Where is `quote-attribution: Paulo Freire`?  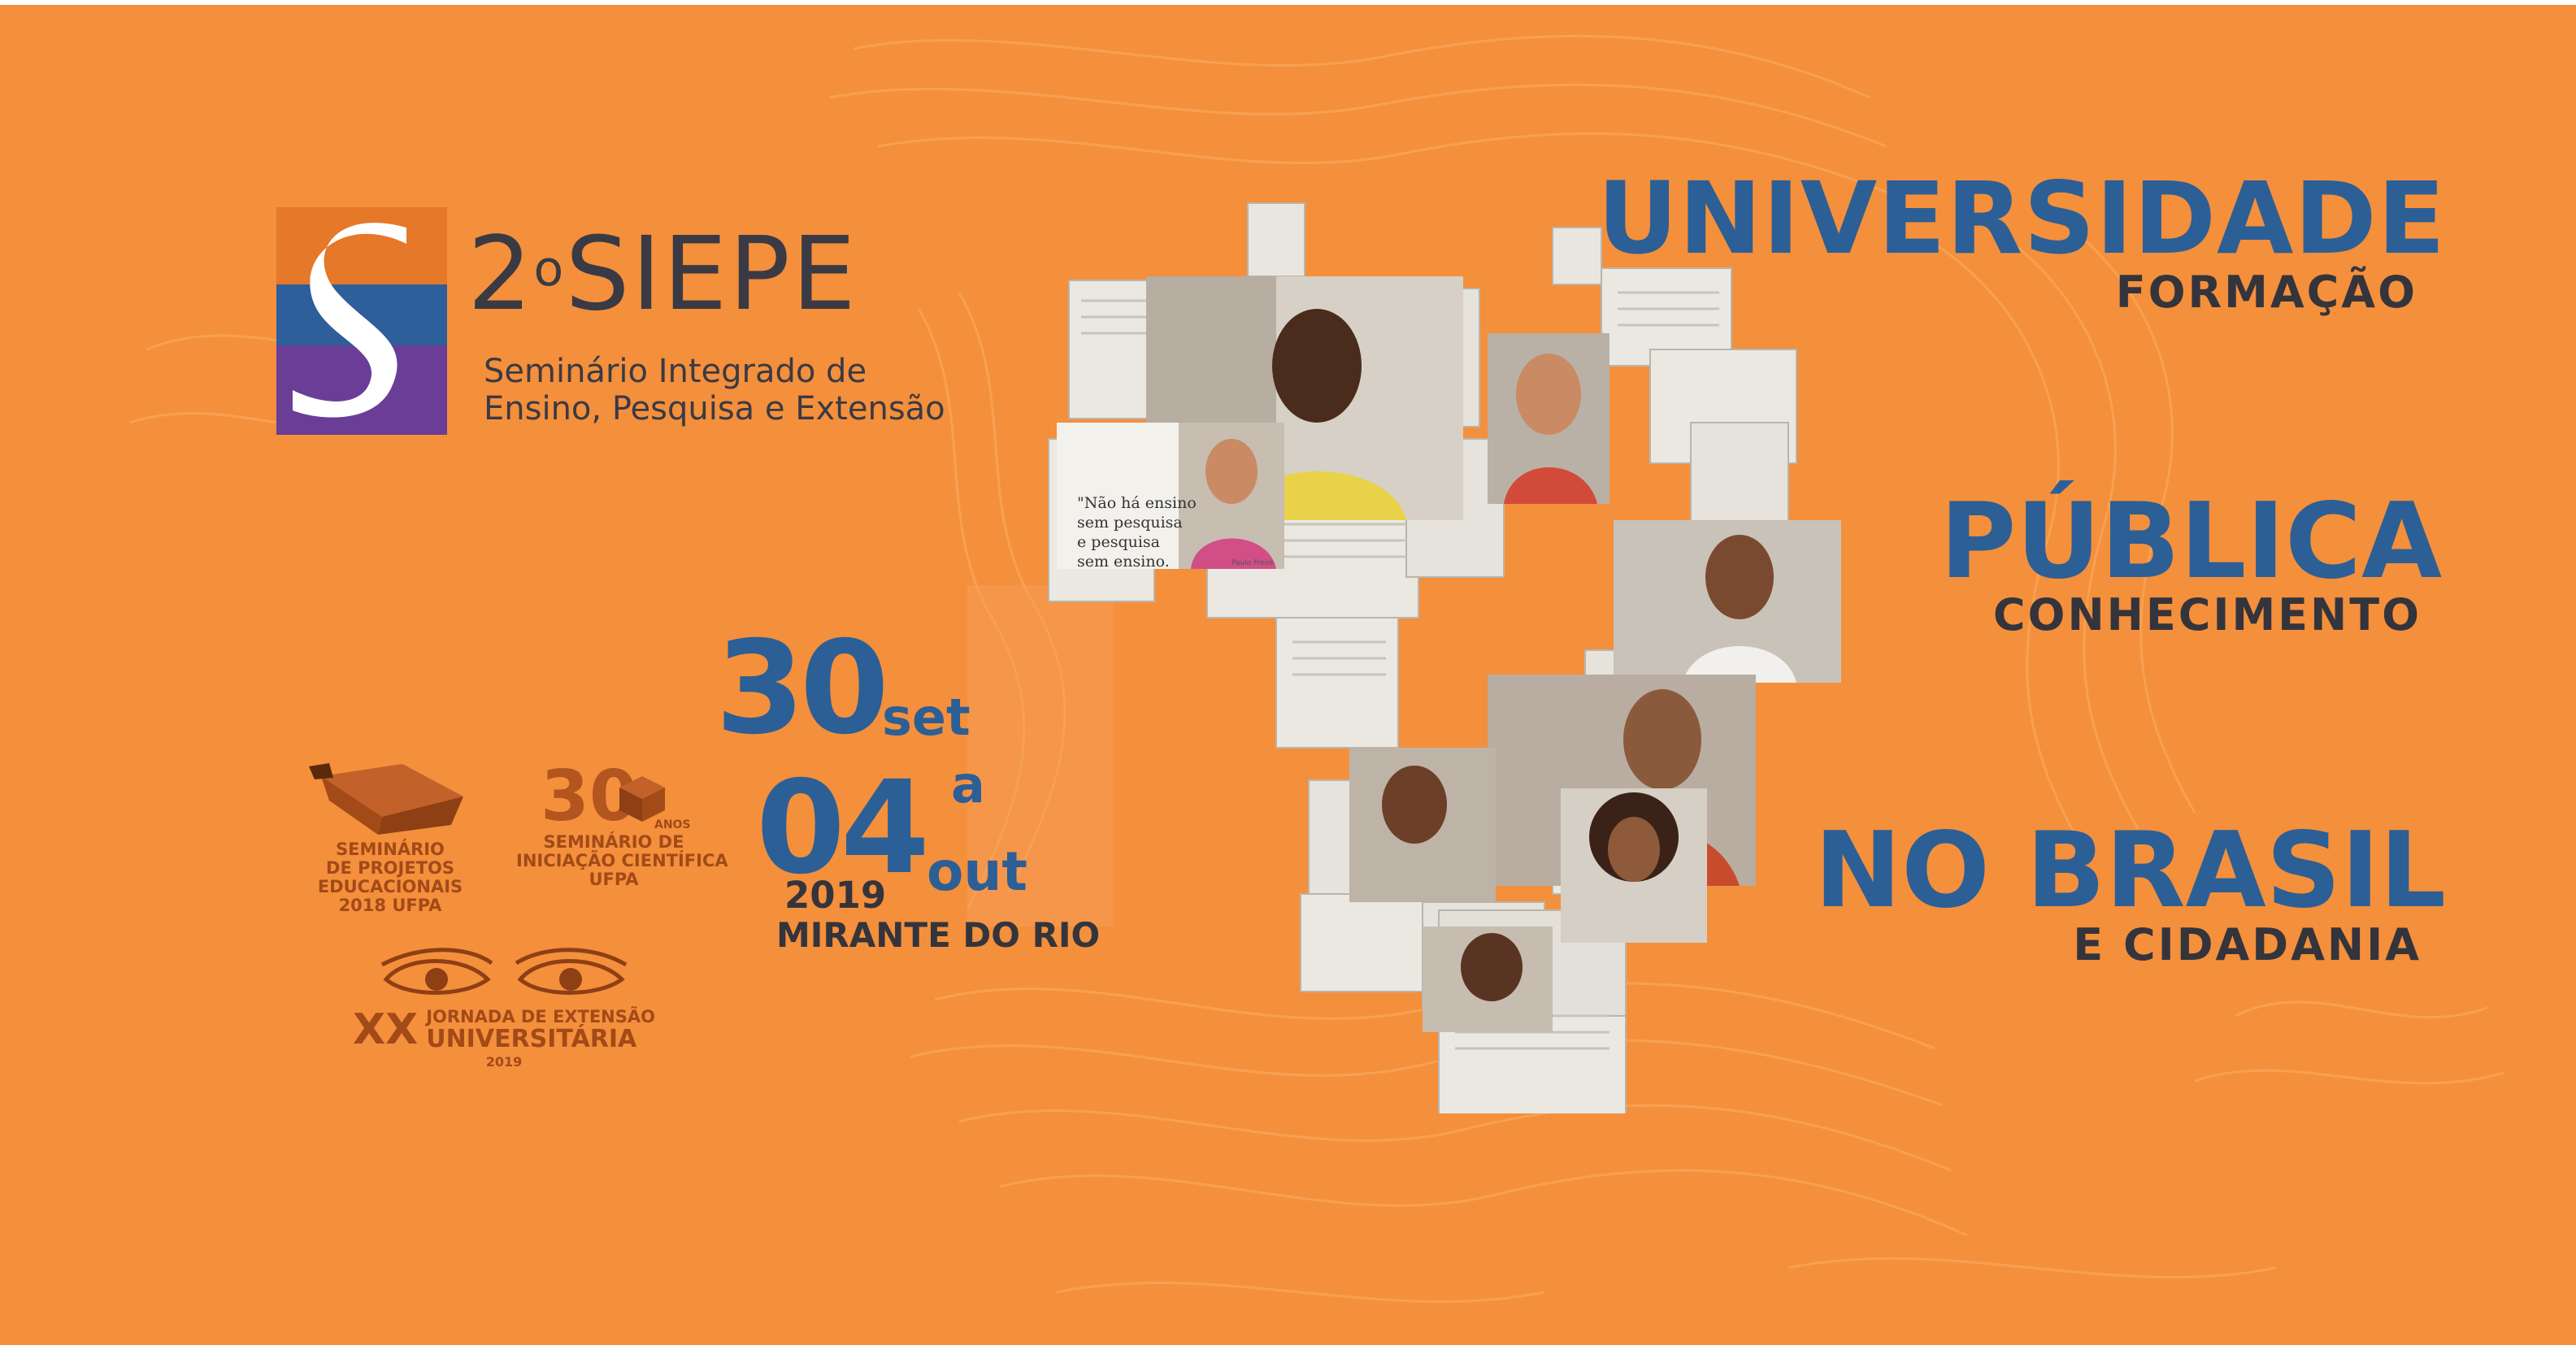 quote-attribution: Paulo Freire is located at coordinates (1253, 563).